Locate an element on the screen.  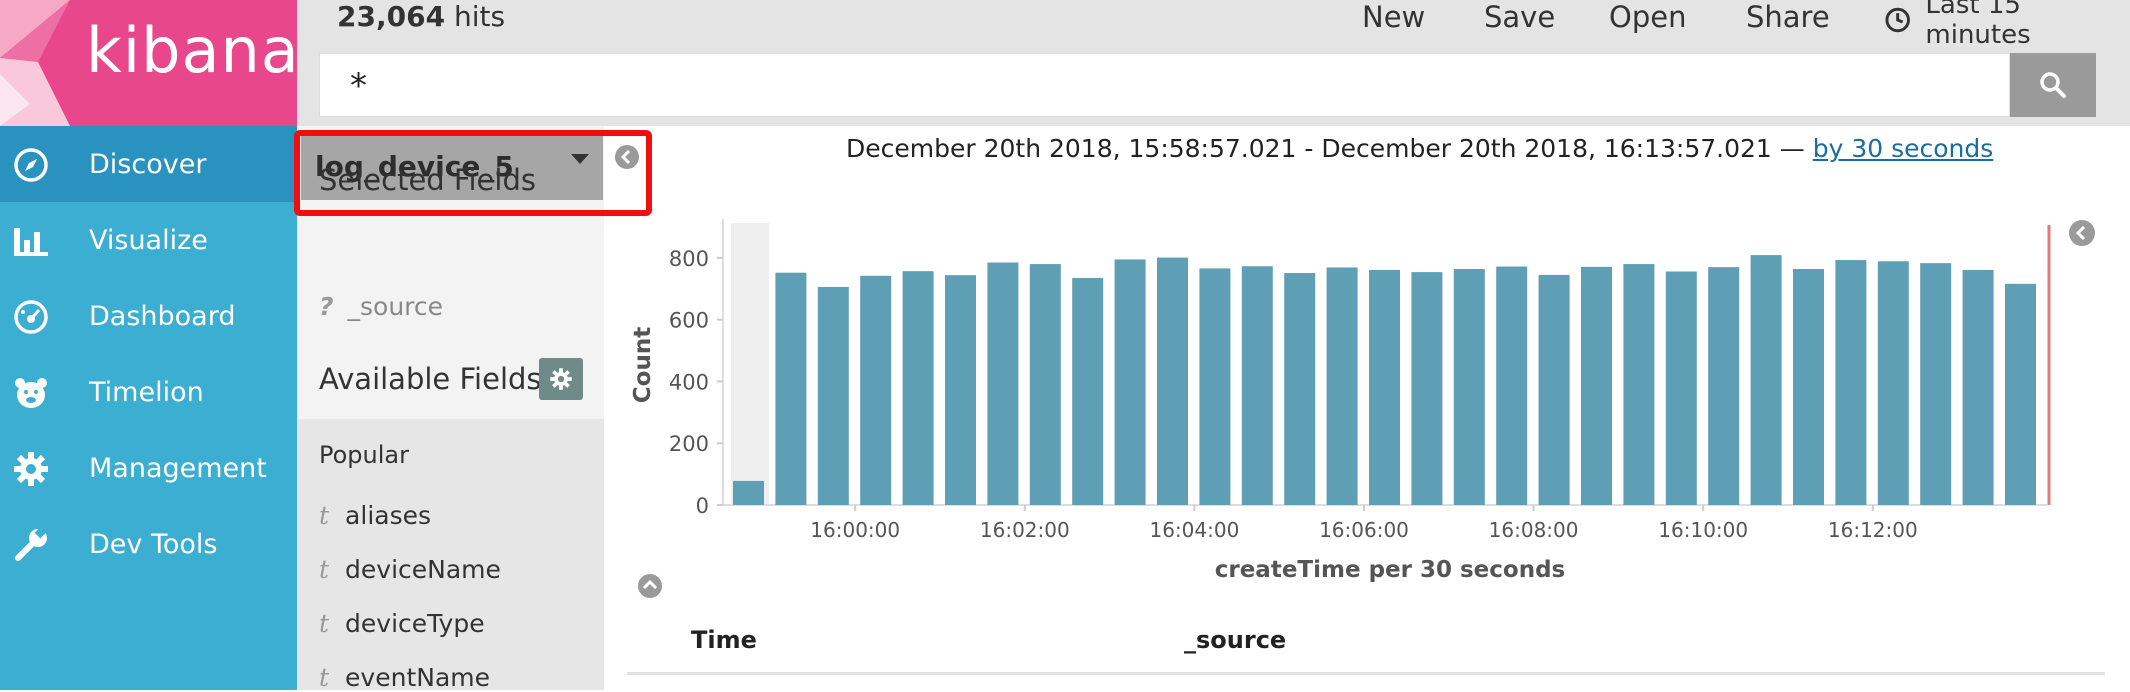
x-tick-label: 16:06:00 is located at coordinates (1364, 530).